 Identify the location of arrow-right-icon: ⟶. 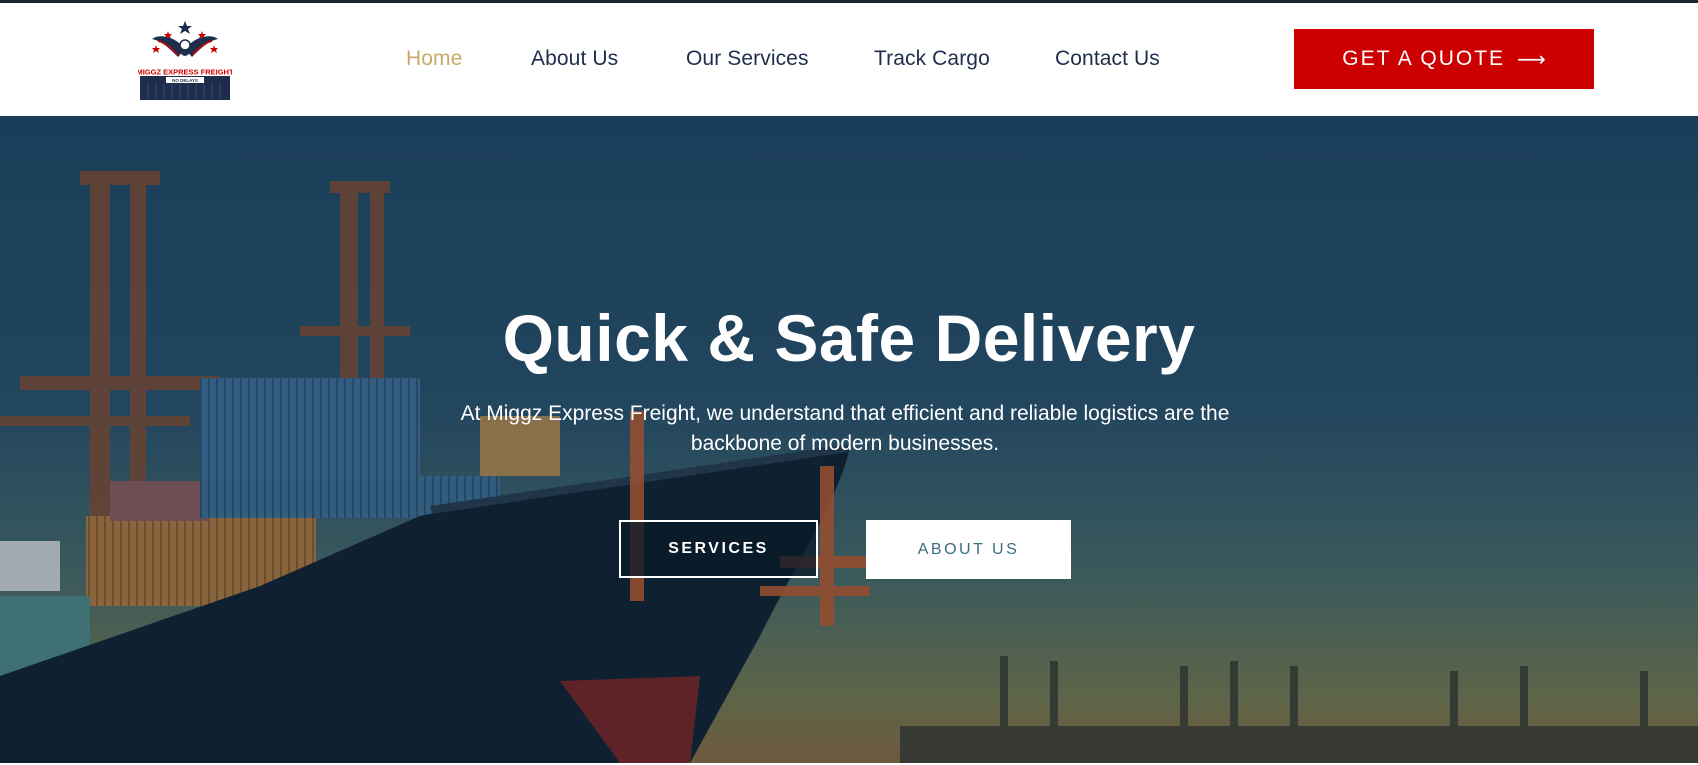
(1531, 59).